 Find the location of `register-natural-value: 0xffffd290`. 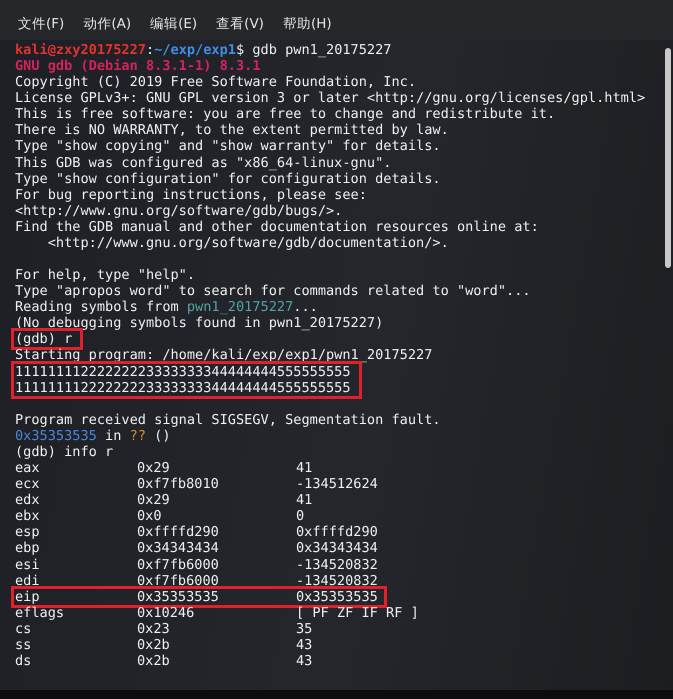

register-natural-value: 0xffffd290 is located at coordinates (337, 532).